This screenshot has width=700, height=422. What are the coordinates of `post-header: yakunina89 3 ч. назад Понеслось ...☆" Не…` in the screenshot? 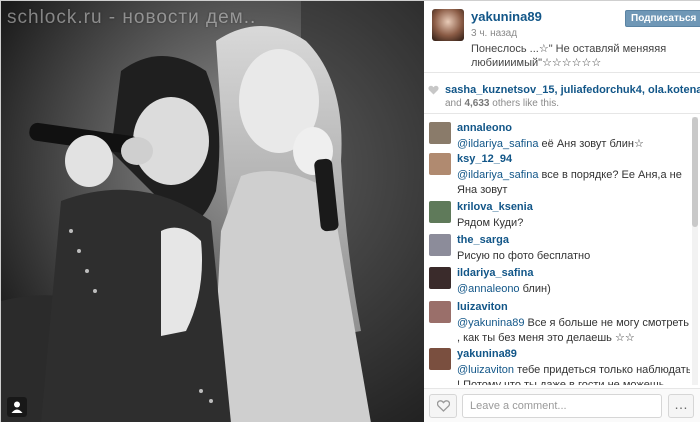 It's located at (562, 37).